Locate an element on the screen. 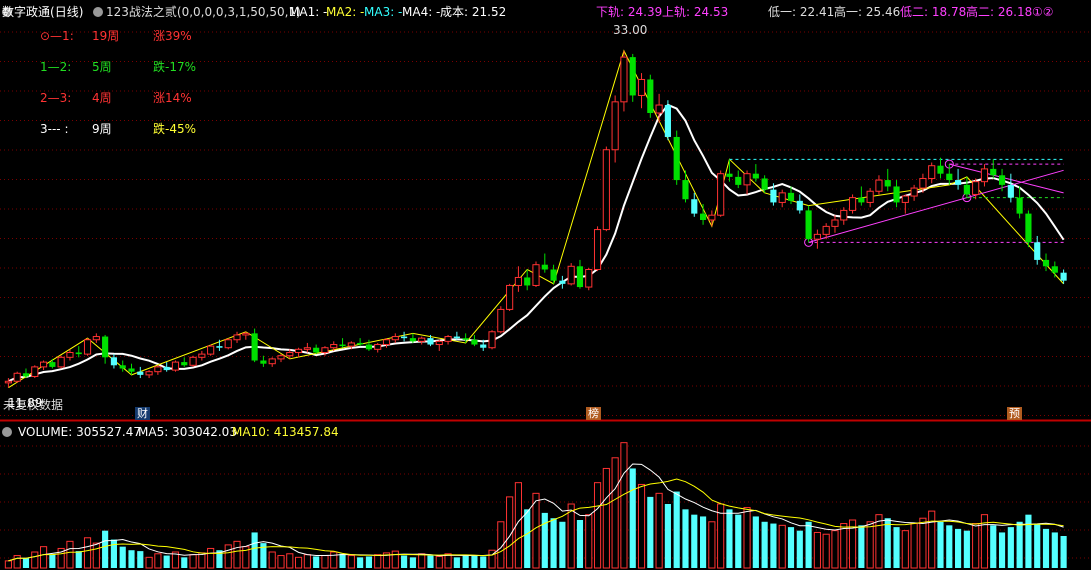 Image resolution: width=1091 pixels, height=570 pixels. indicator-name: 123战法之贰(0,0,0,0,3,1,50,50,1) is located at coordinates (203, 12).